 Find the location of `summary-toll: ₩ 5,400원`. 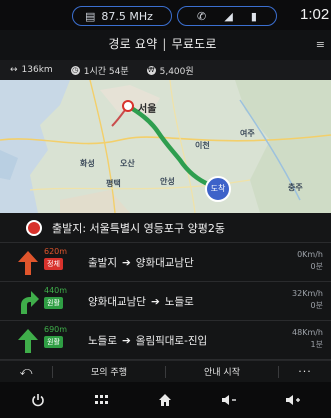

summary-toll: ₩ 5,400원 is located at coordinates (170, 70).